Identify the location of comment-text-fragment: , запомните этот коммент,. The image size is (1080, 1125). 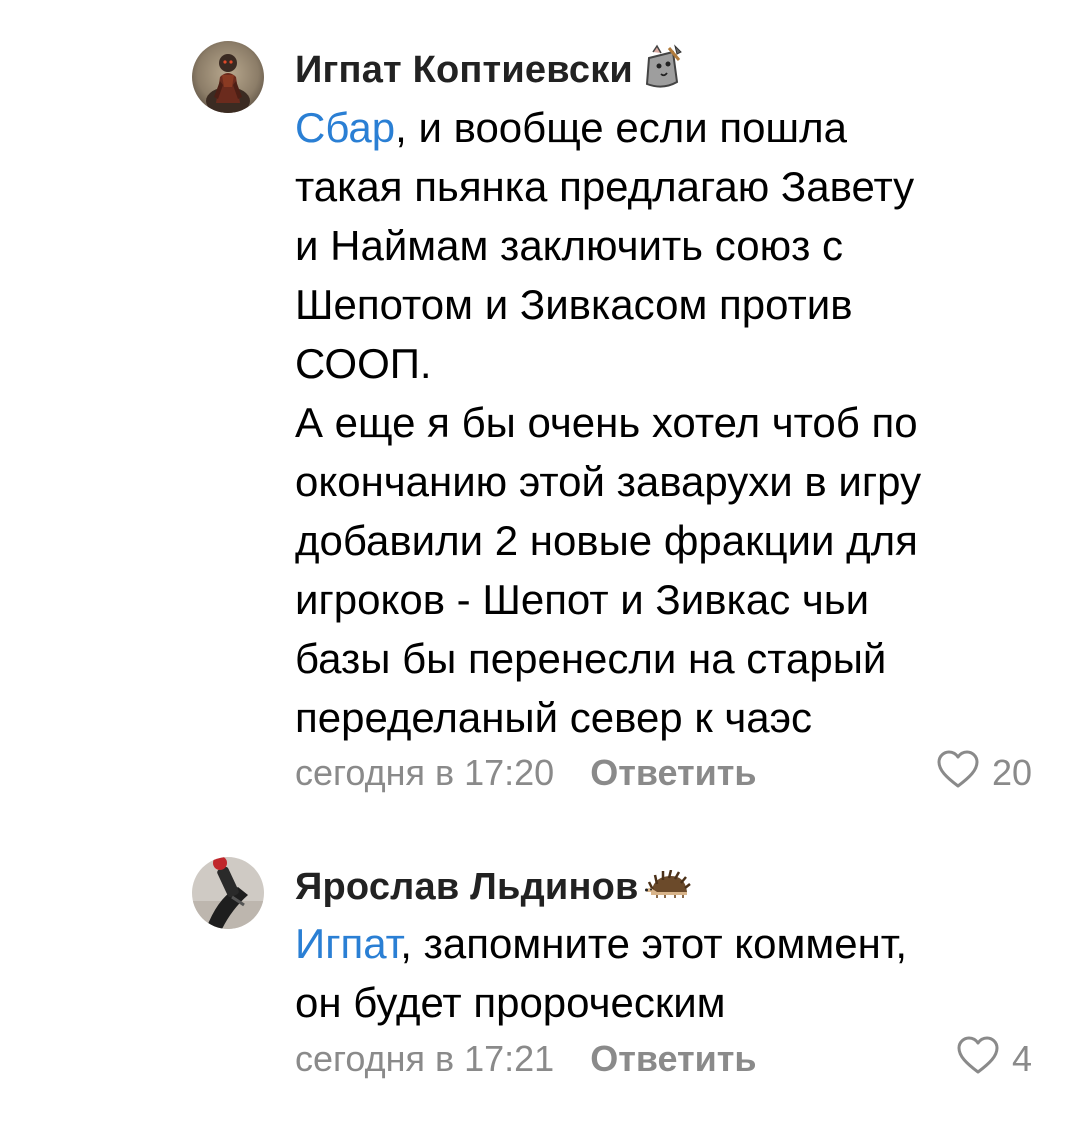
(654, 943).